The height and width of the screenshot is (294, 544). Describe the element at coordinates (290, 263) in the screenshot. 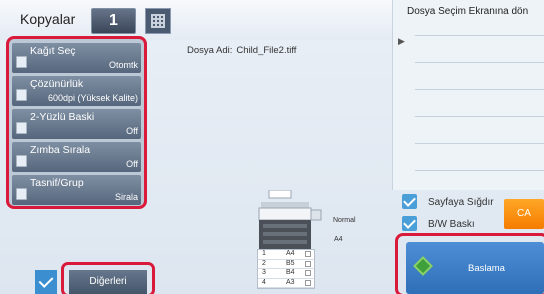

I see `tray-size: B5` at that location.